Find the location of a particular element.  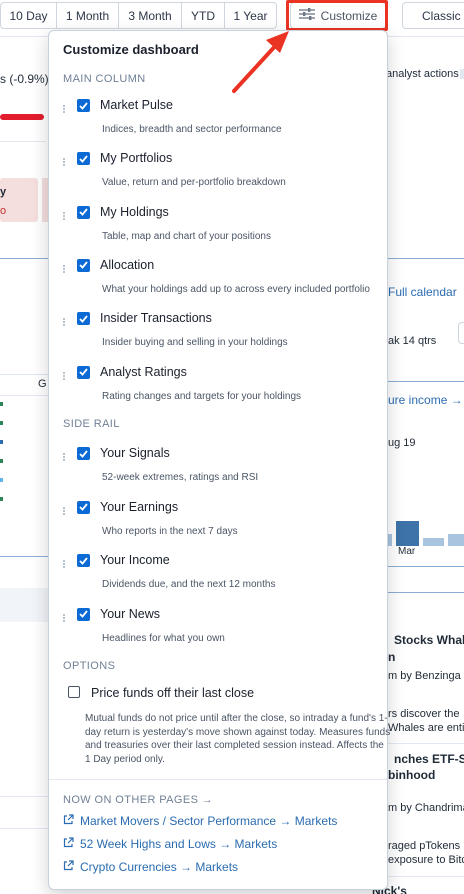

news-title: nches ETF-St is located at coordinates (429, 759).